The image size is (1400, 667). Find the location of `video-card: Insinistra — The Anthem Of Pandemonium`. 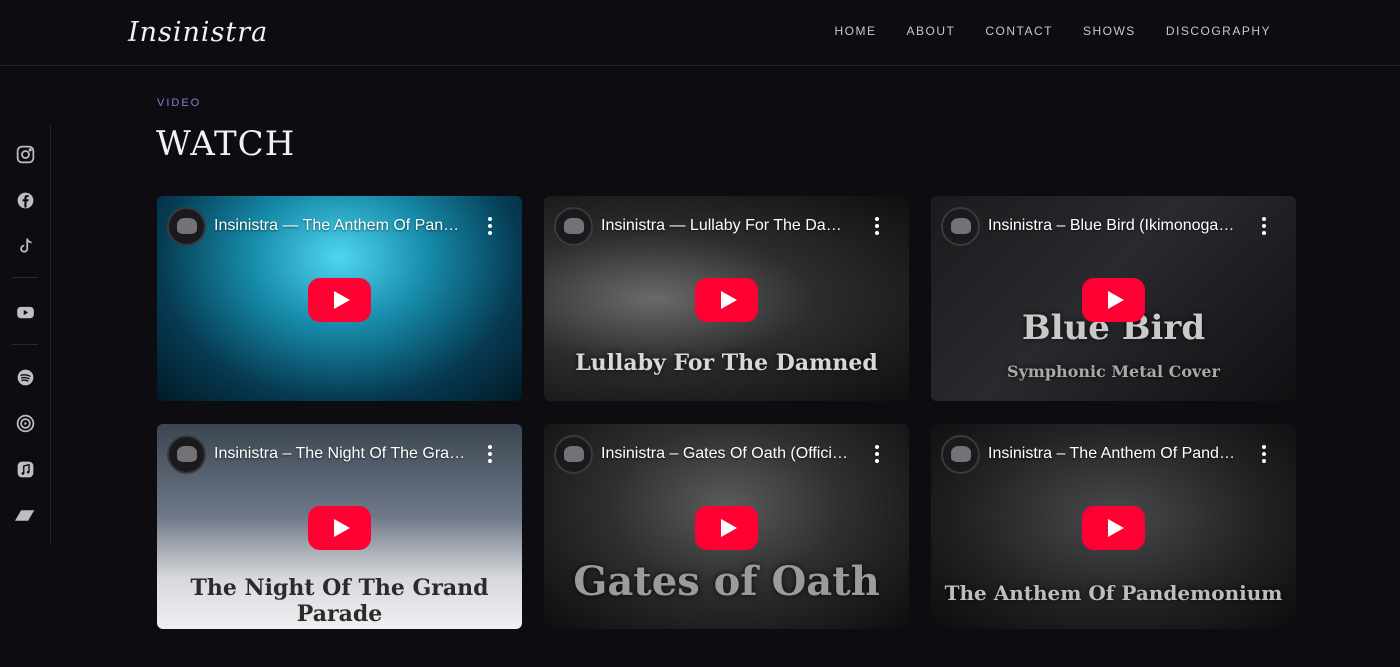

video-card: Insinistra — The Anthem Of Pandemonium is located at coordinates (339, 298).